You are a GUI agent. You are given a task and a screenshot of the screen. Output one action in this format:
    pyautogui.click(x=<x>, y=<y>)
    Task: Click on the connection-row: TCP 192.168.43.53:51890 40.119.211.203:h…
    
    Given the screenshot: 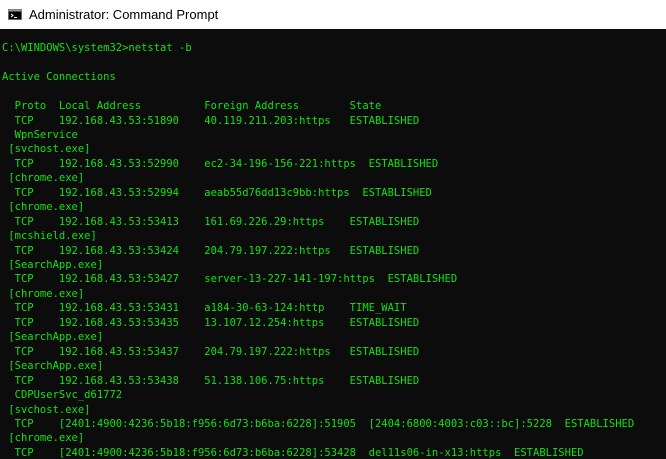 What is the action you would take?
    pyautogui.click(x=211, y=120)
    